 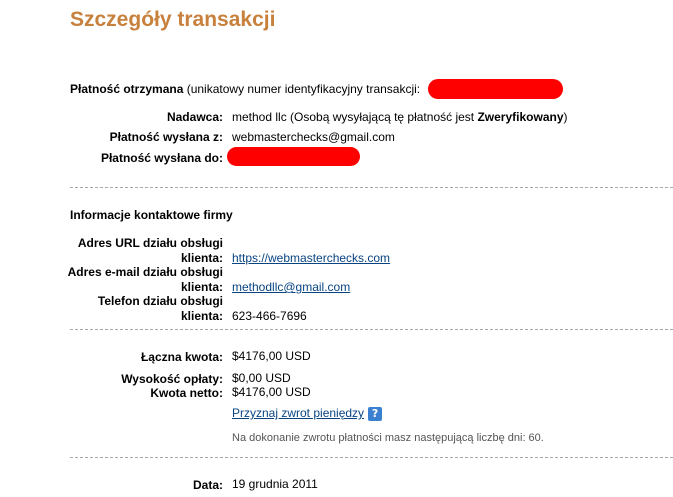 What do you see at coordinates (520, 117) in the screenshot?
I see `sender-status: Zweryfikowany` at bounding box center [520, 117].